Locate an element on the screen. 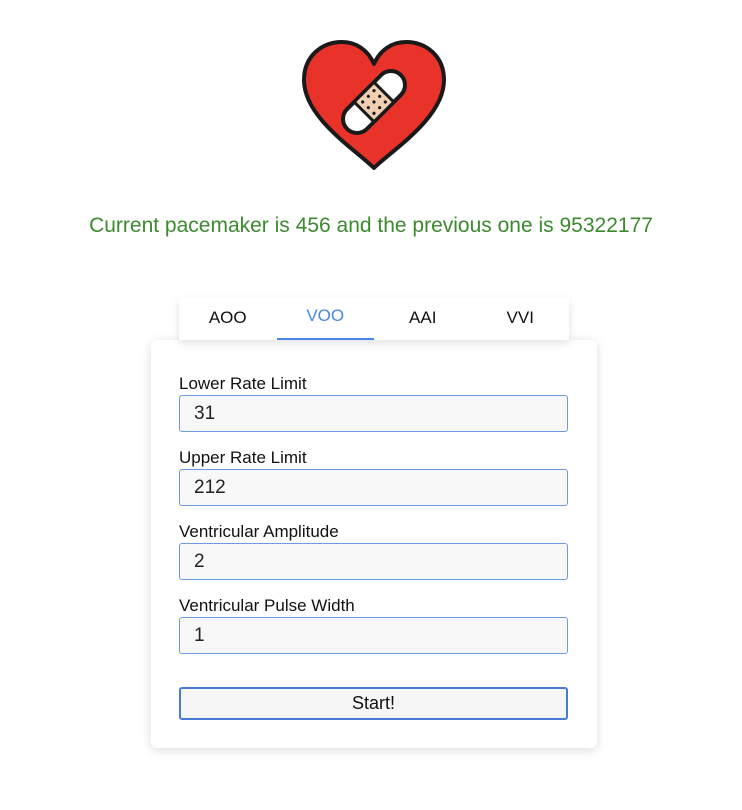  ventricular-pulse-width-label: Ventricular Pulse Width is located at coordinates (267, 605).